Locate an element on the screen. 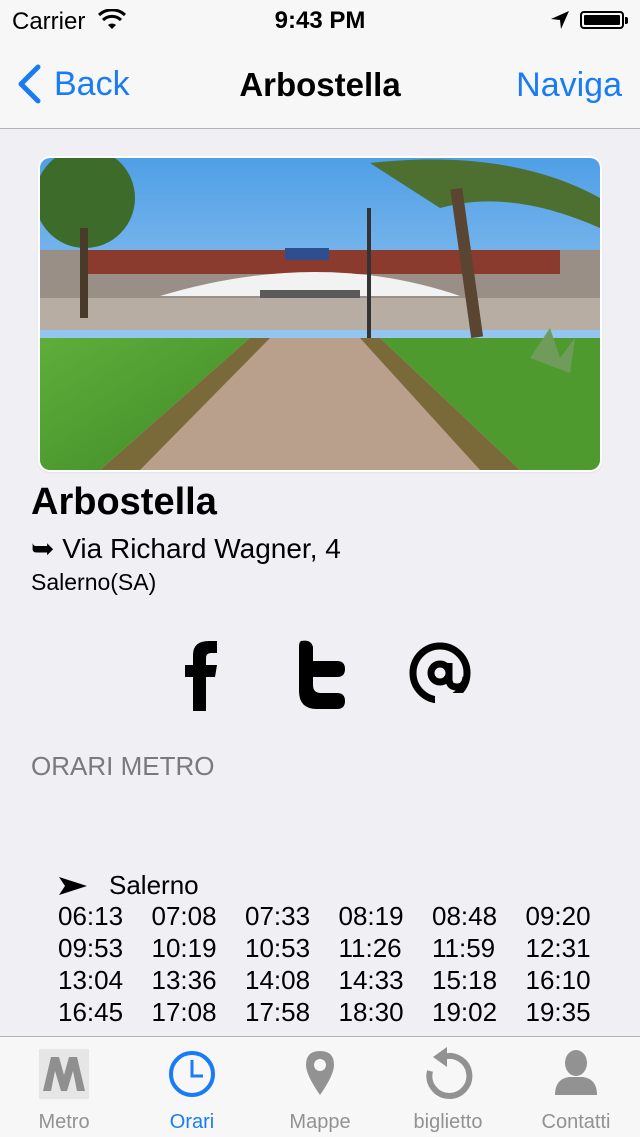  twitter-share-button is located at coordinates (320, 673).